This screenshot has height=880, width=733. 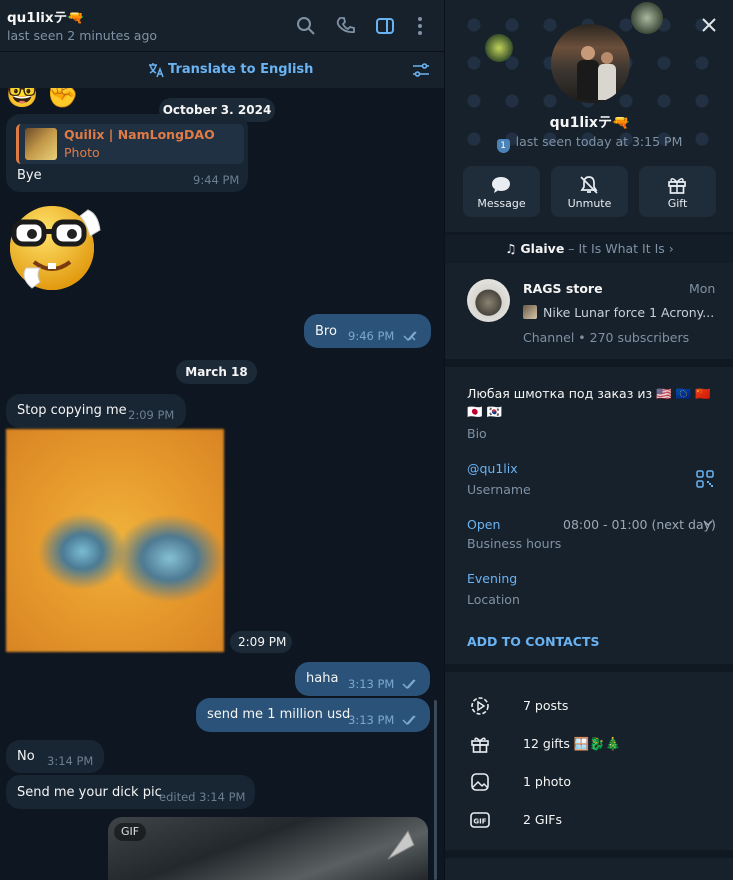 What do you see at coordinates (533, 641) in the screenshot?
I see `add-to-contacts-button: ADD TO CONTACTS` at bounding box center [533, 641].